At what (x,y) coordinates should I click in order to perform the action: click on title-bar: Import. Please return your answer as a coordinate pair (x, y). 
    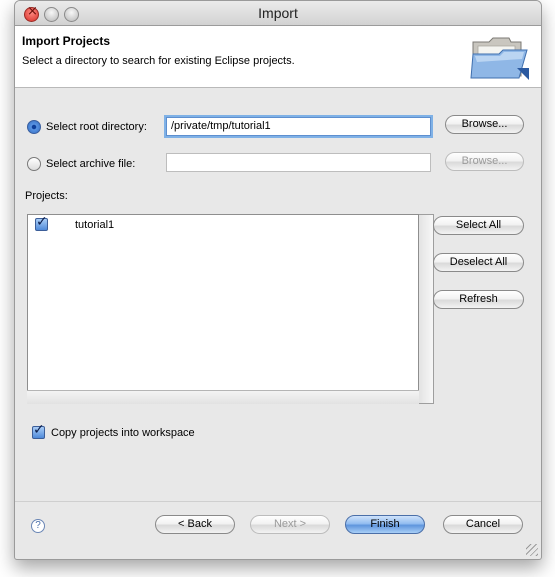
    Looking at the image, I should click on (278, 13).